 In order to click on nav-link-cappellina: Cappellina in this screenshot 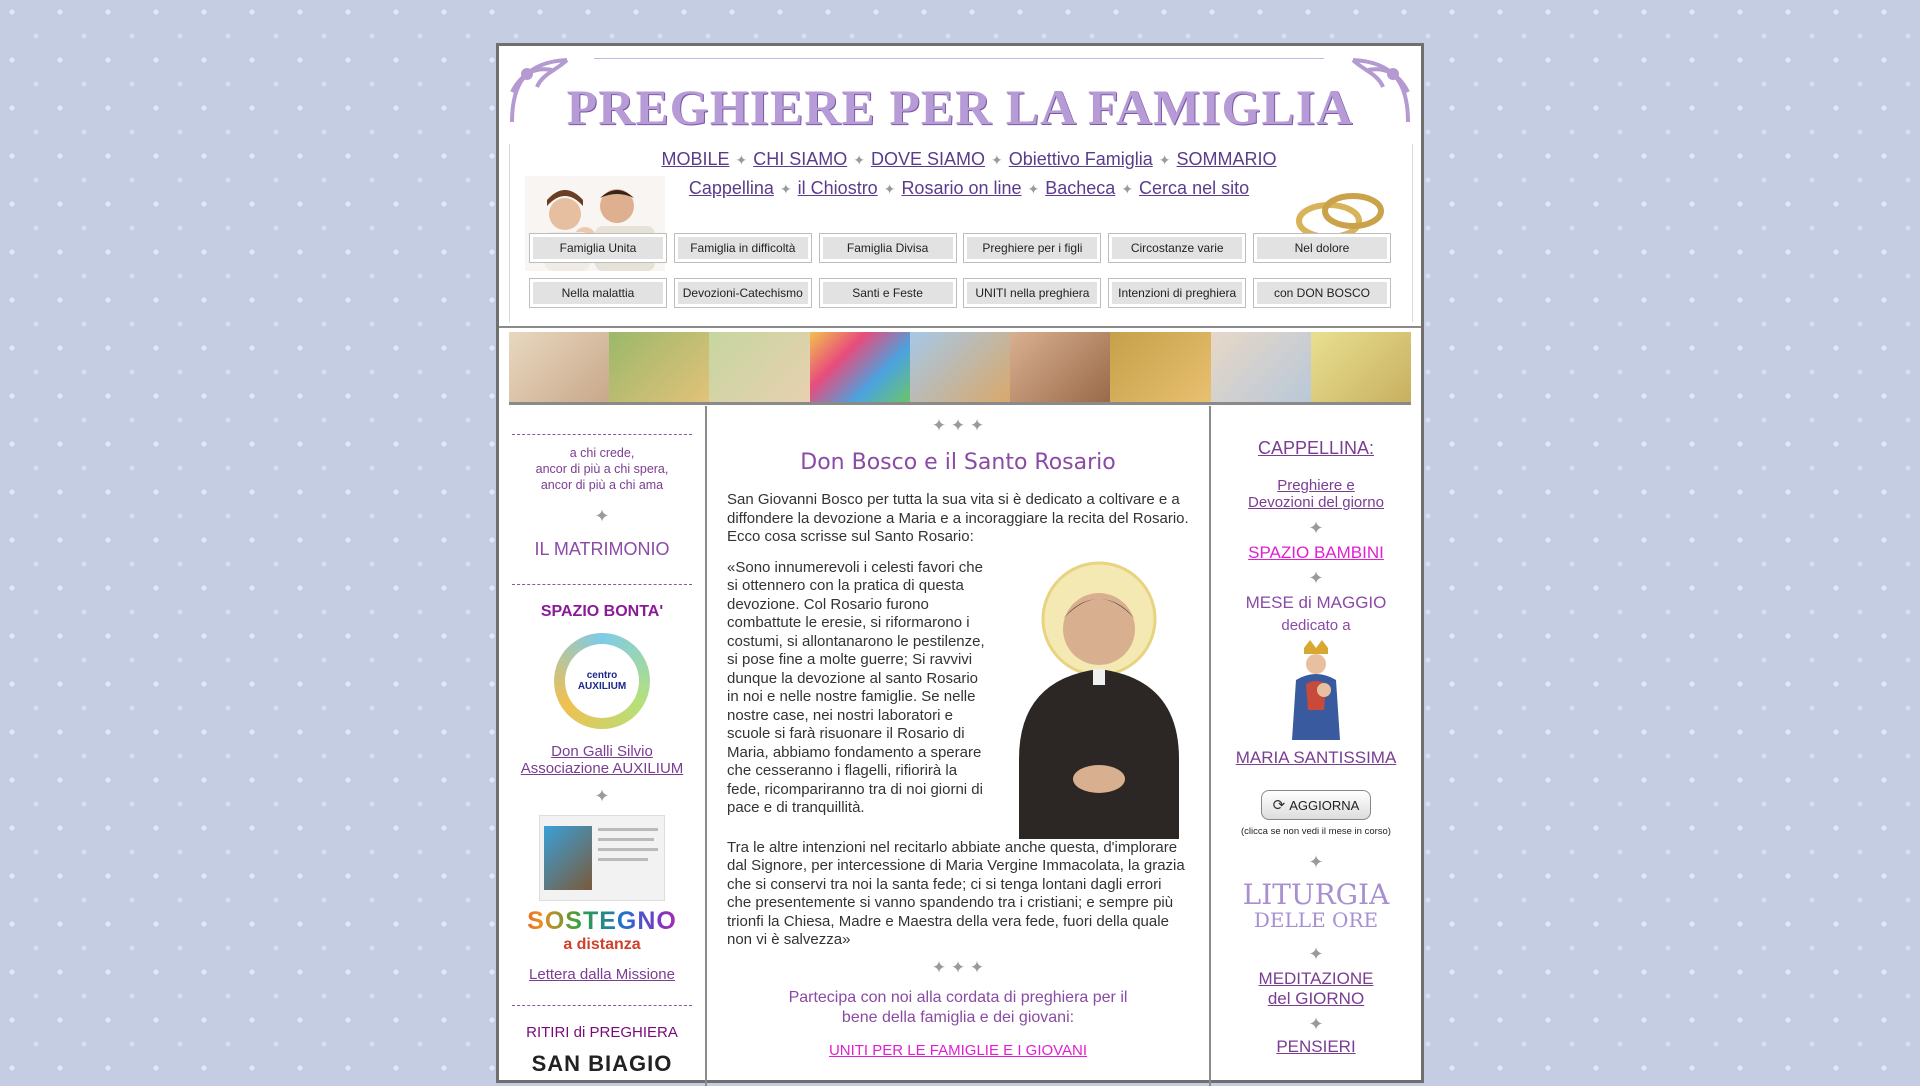, I will do `click(731, 188)`.